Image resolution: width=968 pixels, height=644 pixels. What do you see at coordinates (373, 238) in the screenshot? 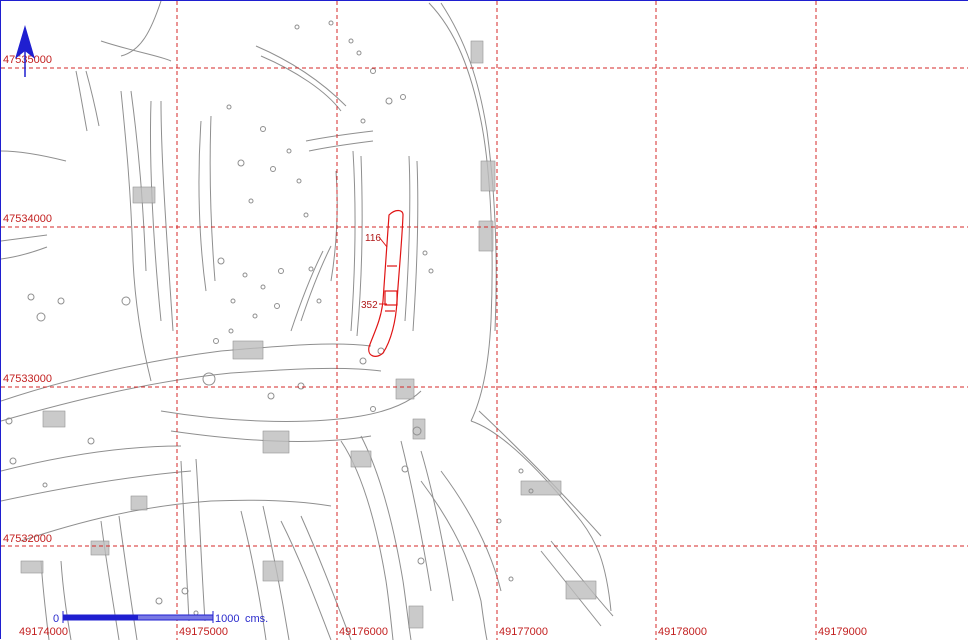
I see `annotation-116: 116` at bounding box center [373, 238].